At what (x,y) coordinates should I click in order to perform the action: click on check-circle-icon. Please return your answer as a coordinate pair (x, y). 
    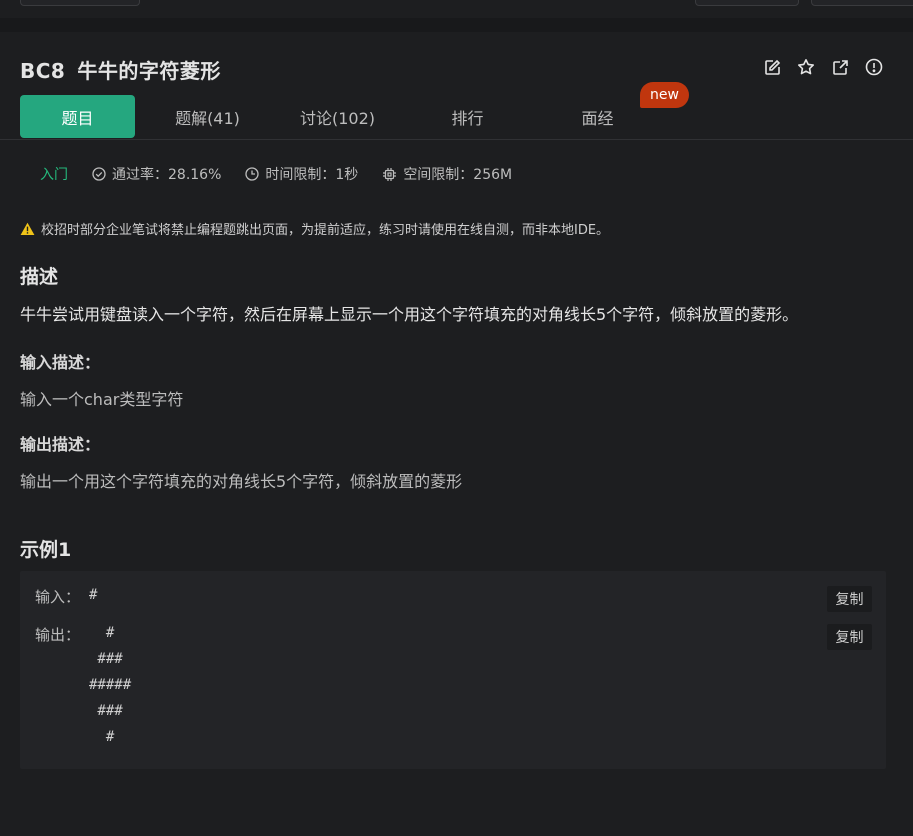
    Looking at the image, I should click on (99, 174).